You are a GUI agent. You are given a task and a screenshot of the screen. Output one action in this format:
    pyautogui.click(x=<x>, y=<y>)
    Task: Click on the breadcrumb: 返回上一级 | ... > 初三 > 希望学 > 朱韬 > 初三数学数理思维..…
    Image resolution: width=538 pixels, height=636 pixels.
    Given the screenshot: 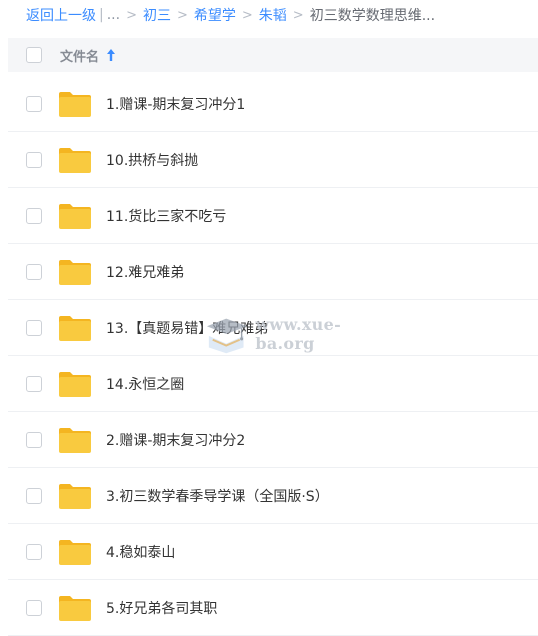 What is the action you would take?
    pyautogui.click(x=269, y=15)
    